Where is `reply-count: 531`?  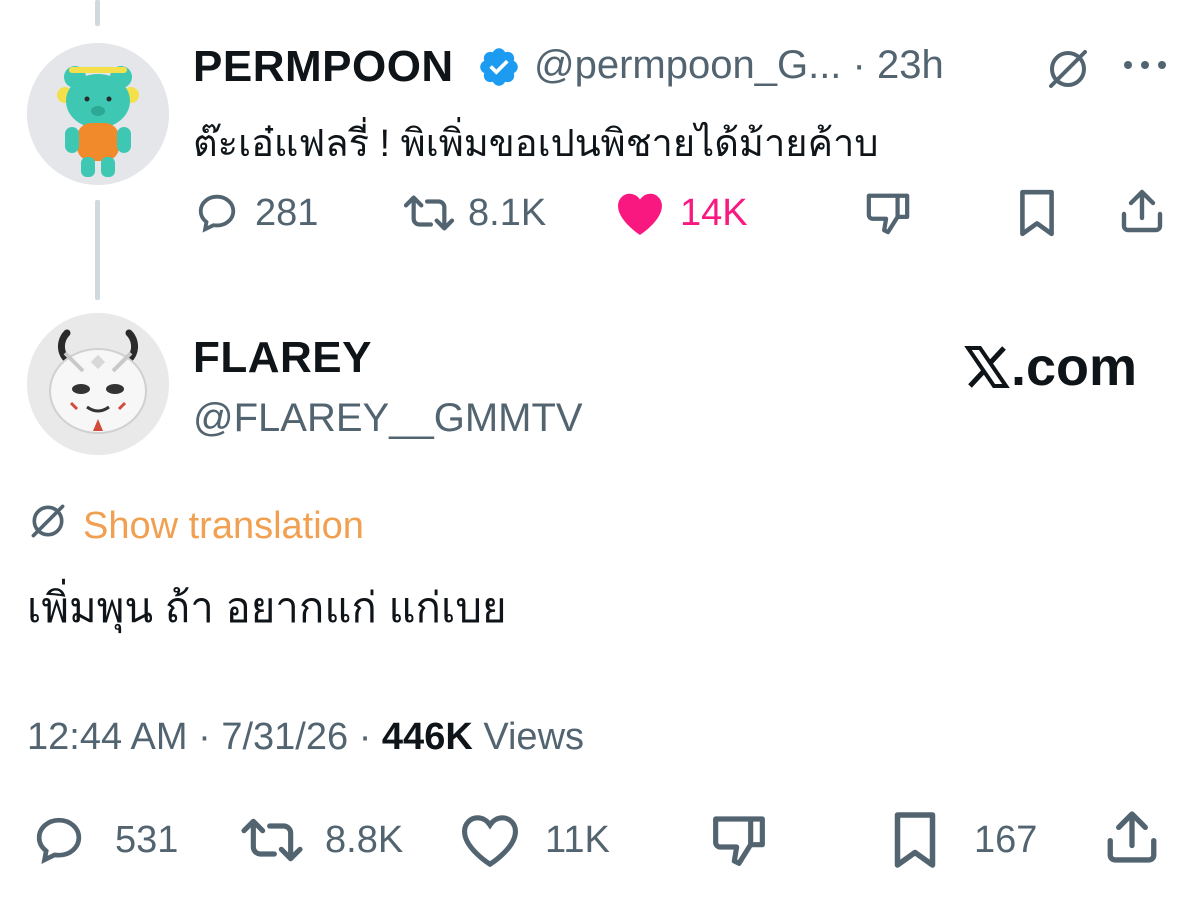
reply-count: 531 is located at coordinates (147, 839).